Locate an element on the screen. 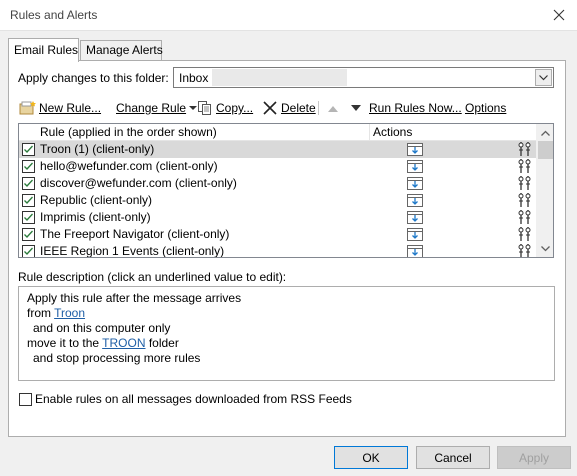  table-row: Republic (client-only) is located at coordinates (278, 200).